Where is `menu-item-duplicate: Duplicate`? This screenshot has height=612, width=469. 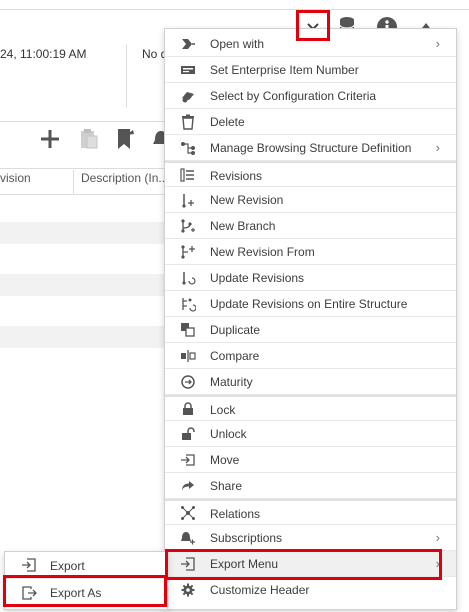
menu-item-duplicate: Duplicate is located at coordinates (310, 330).